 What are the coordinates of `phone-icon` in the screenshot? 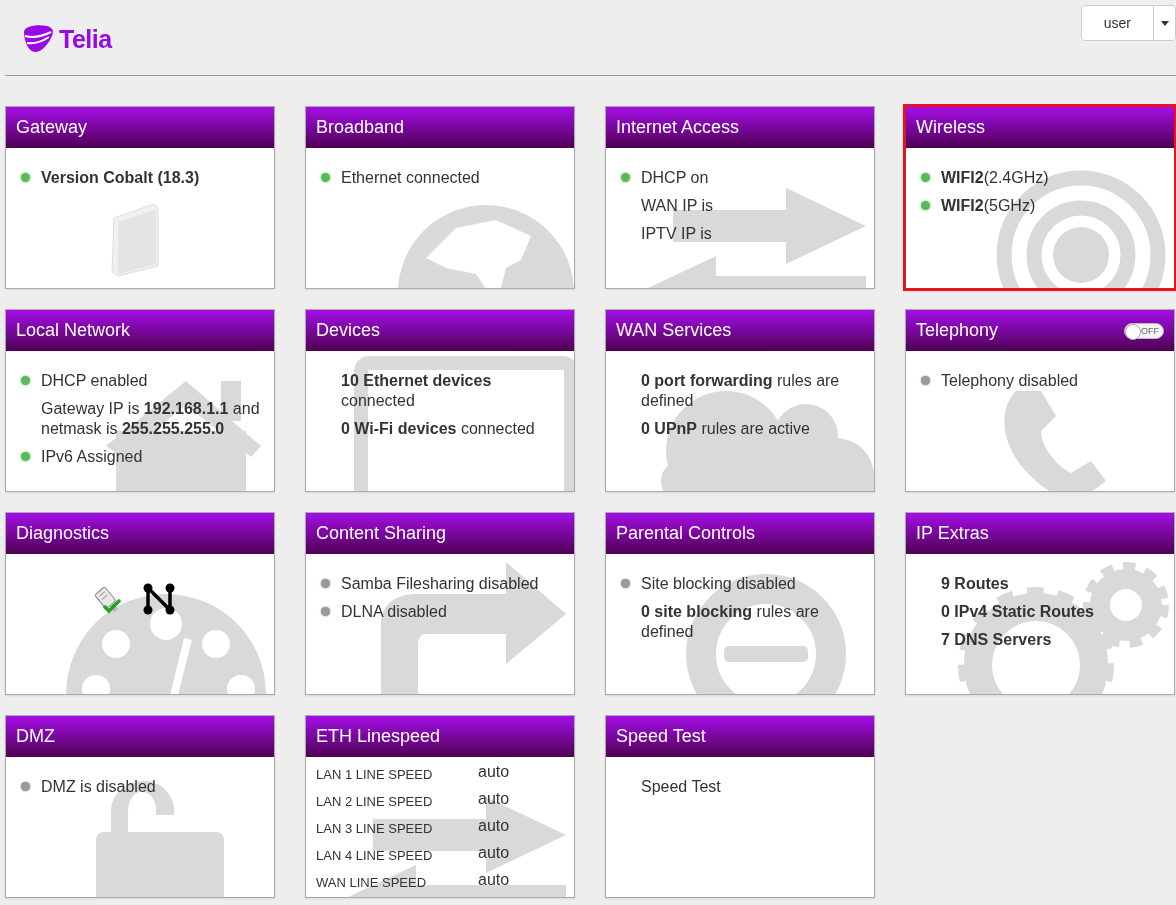 It's located at (1055, 441).